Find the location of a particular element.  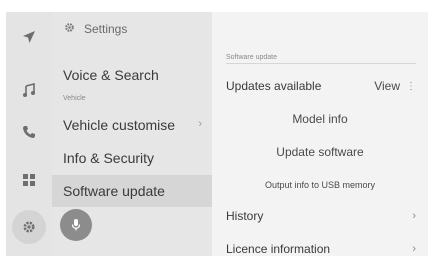

software-update-section-label: Software update is located at coordinates (251, 57).